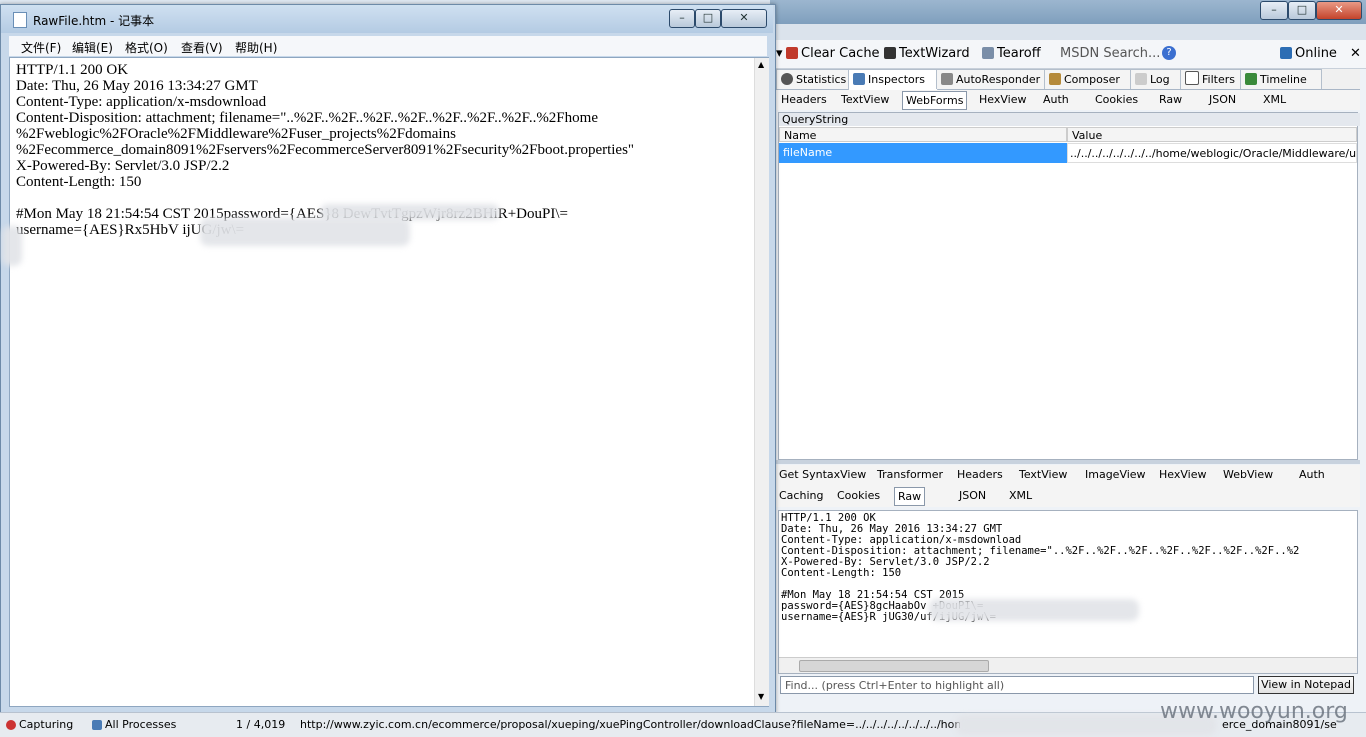 The image size is (1366, 737). I want to click on req-tab-cookies: Cookies, so click(1116, 99).